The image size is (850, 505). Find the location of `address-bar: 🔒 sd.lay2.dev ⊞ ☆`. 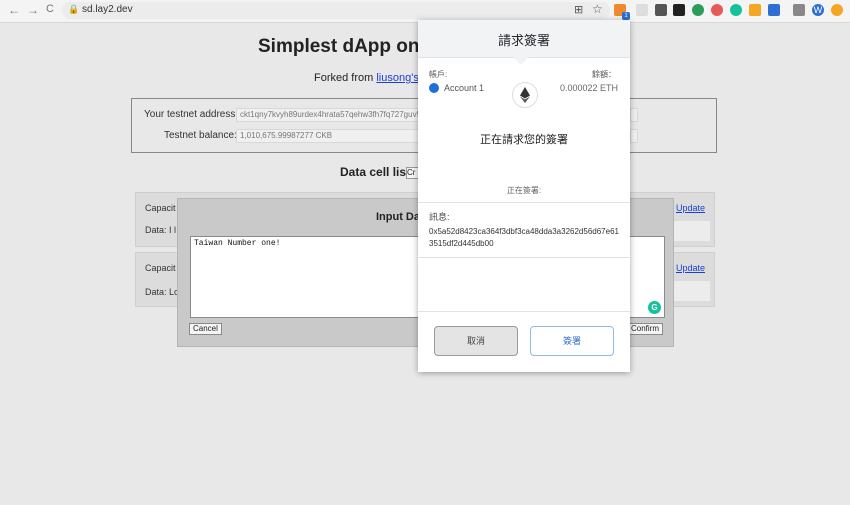

address-bar: 🔒 sd.lay2.dev ⊞ ☆ is located at coordinates (336, 10).